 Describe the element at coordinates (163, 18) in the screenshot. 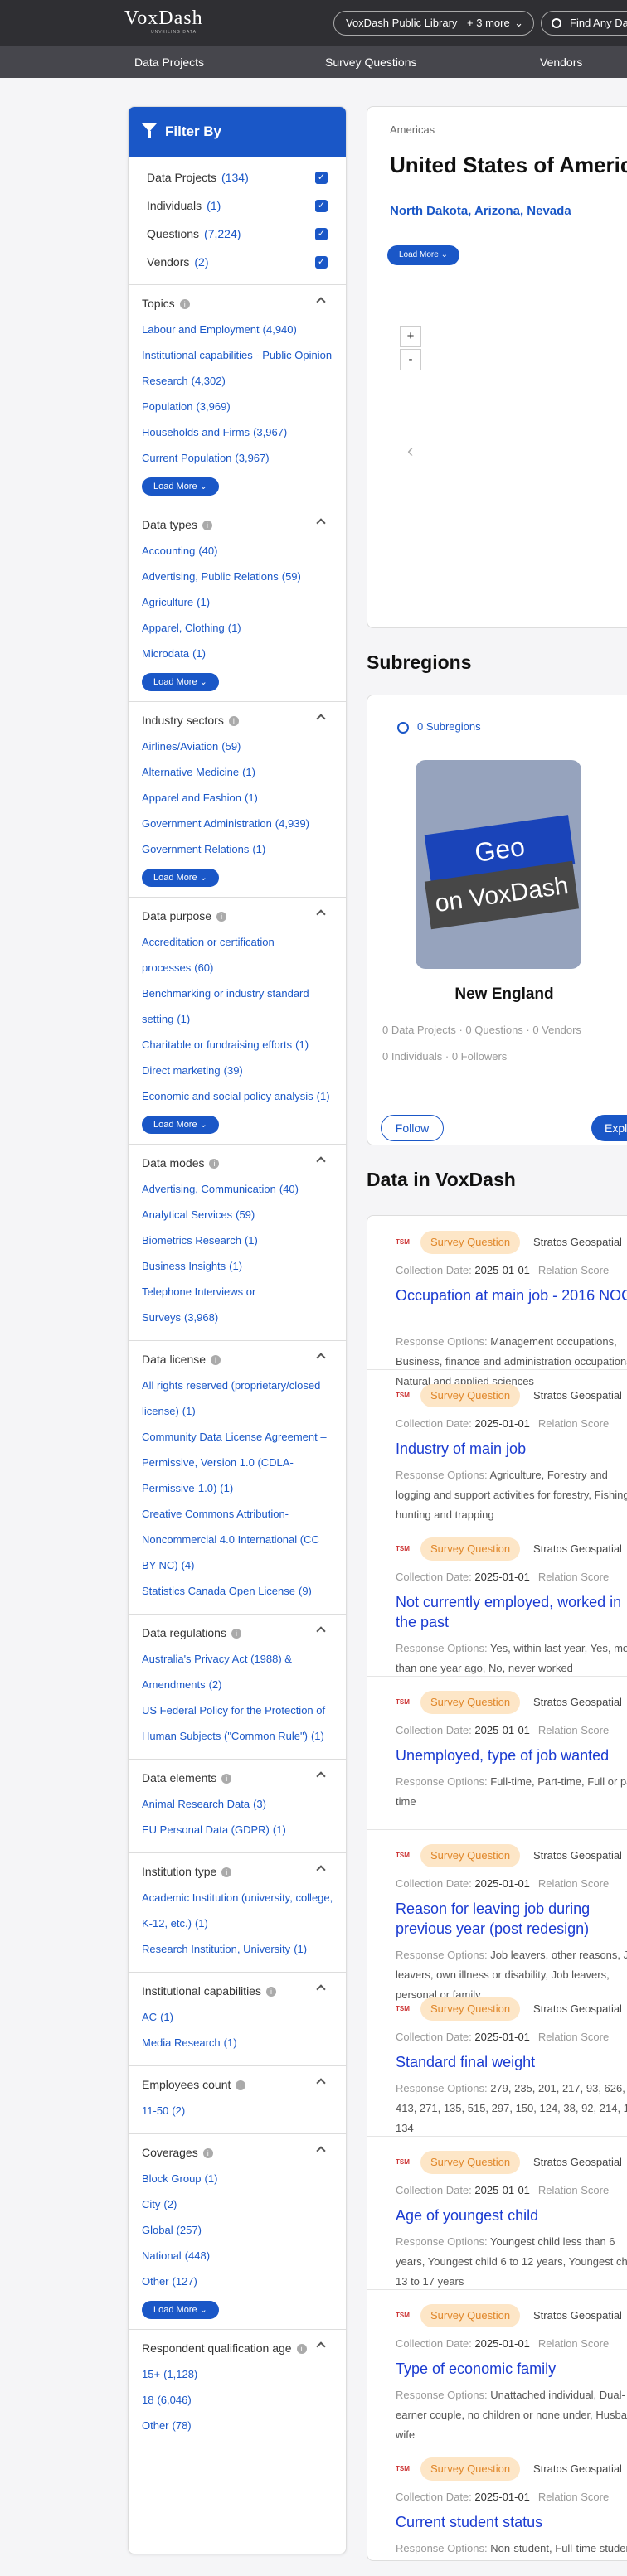

I see `voxdash-logo: VoxDash` at that location.